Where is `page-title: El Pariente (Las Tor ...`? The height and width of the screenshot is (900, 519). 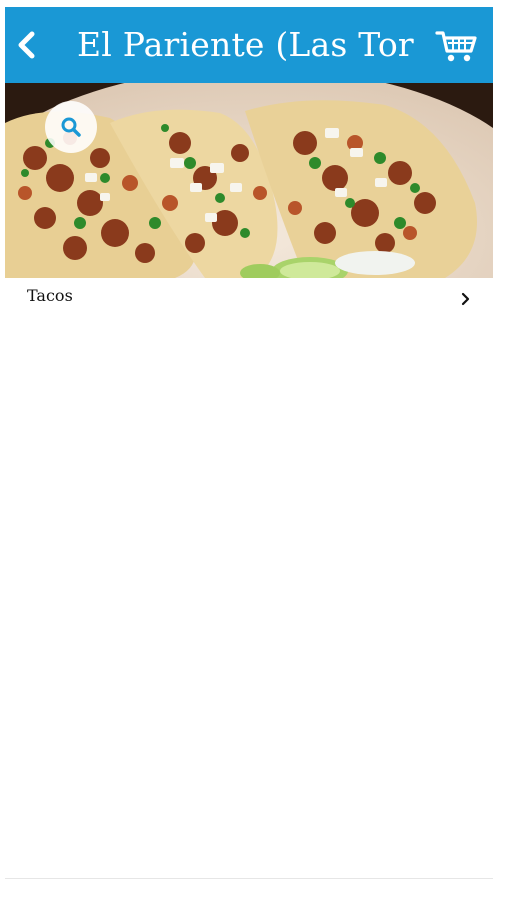
page-title: El Pariente (Las Tor ... is located at coordinates (250, 44).